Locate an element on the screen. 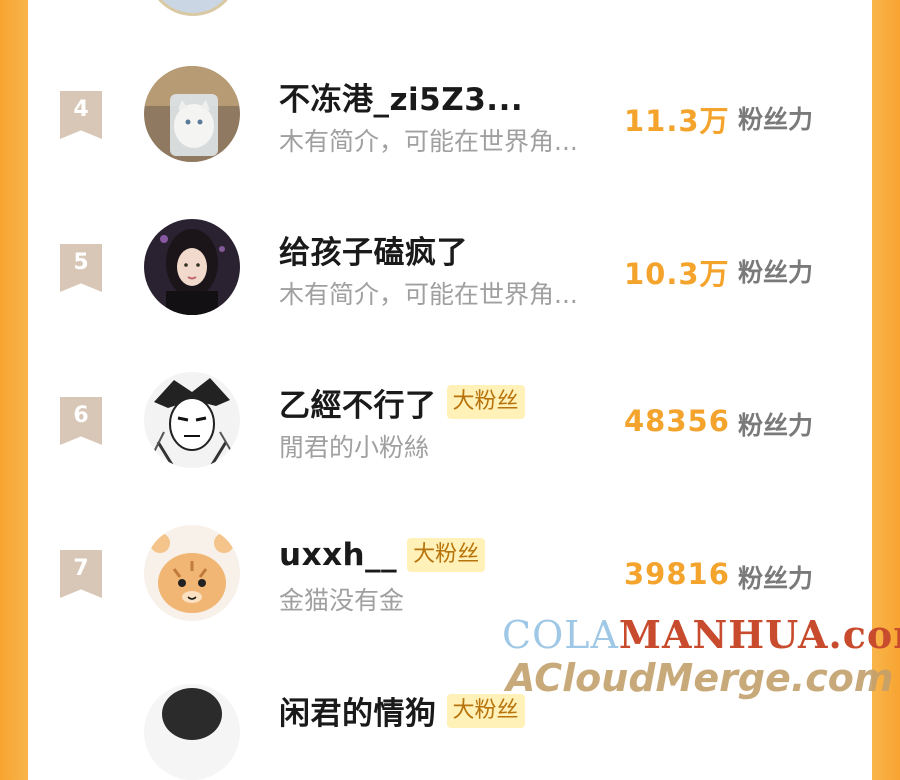 This screenshot has width=900, height=780. rank-ribbon: 5 is located at coordinates (81, 268).